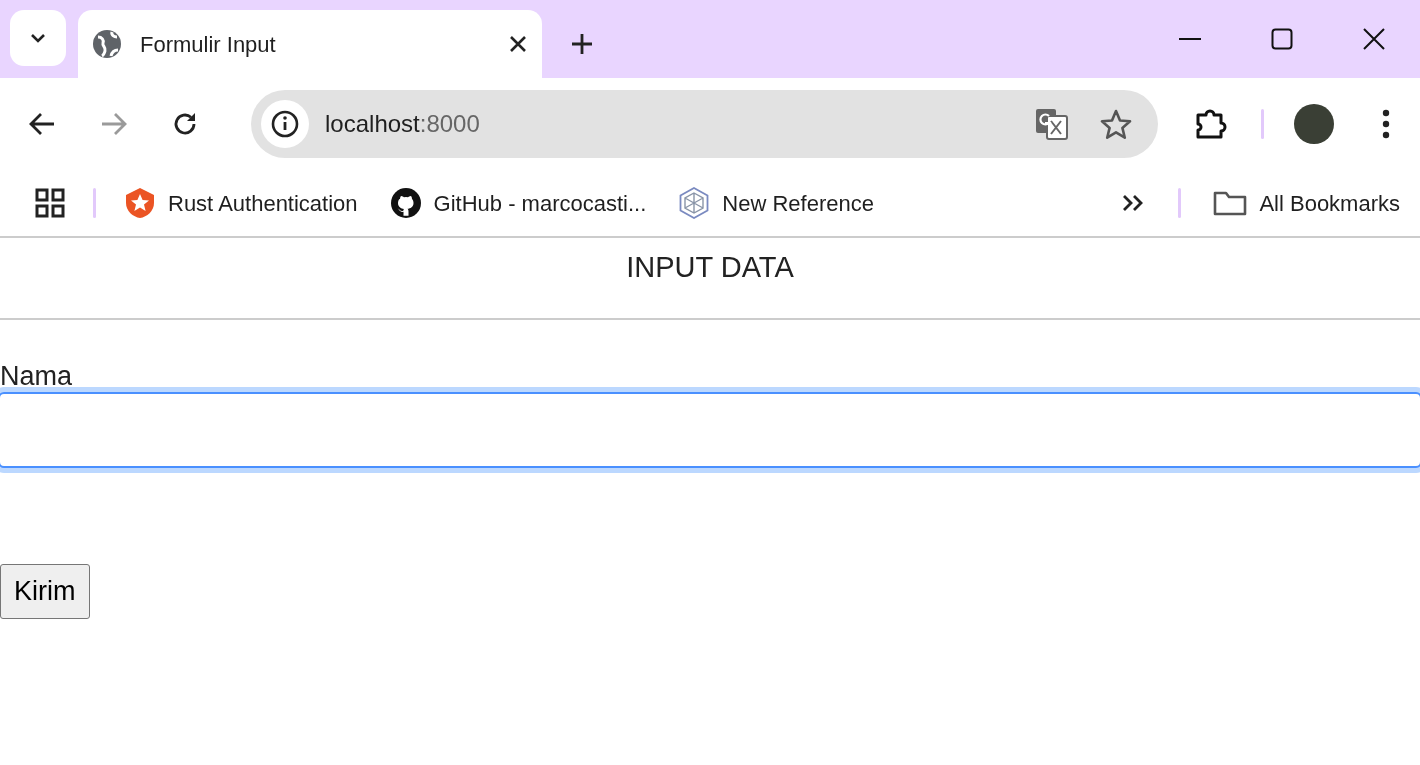 This screenshot has width=1420, height=765. I want to click on puzzle-icon, so click(1211, 124).